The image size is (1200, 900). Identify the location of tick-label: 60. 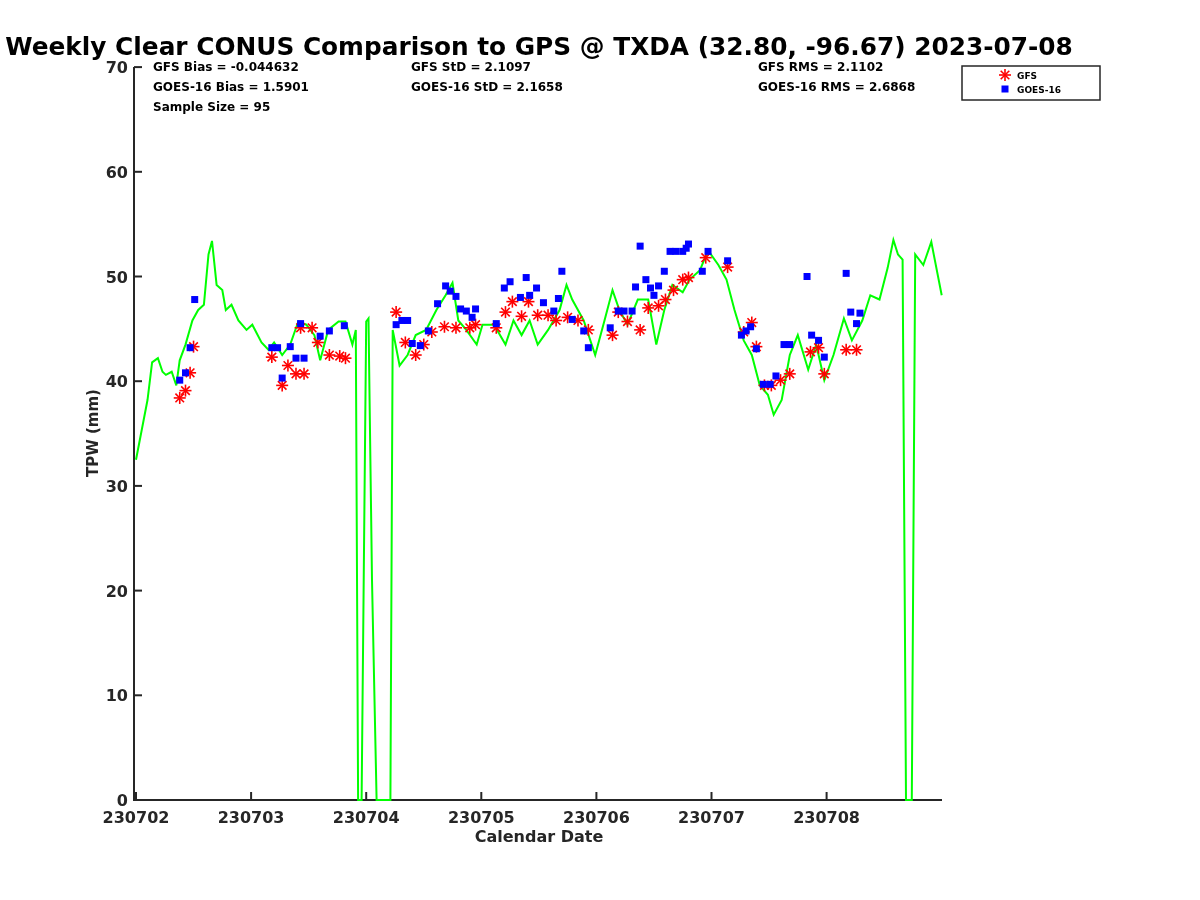
(116, 172).